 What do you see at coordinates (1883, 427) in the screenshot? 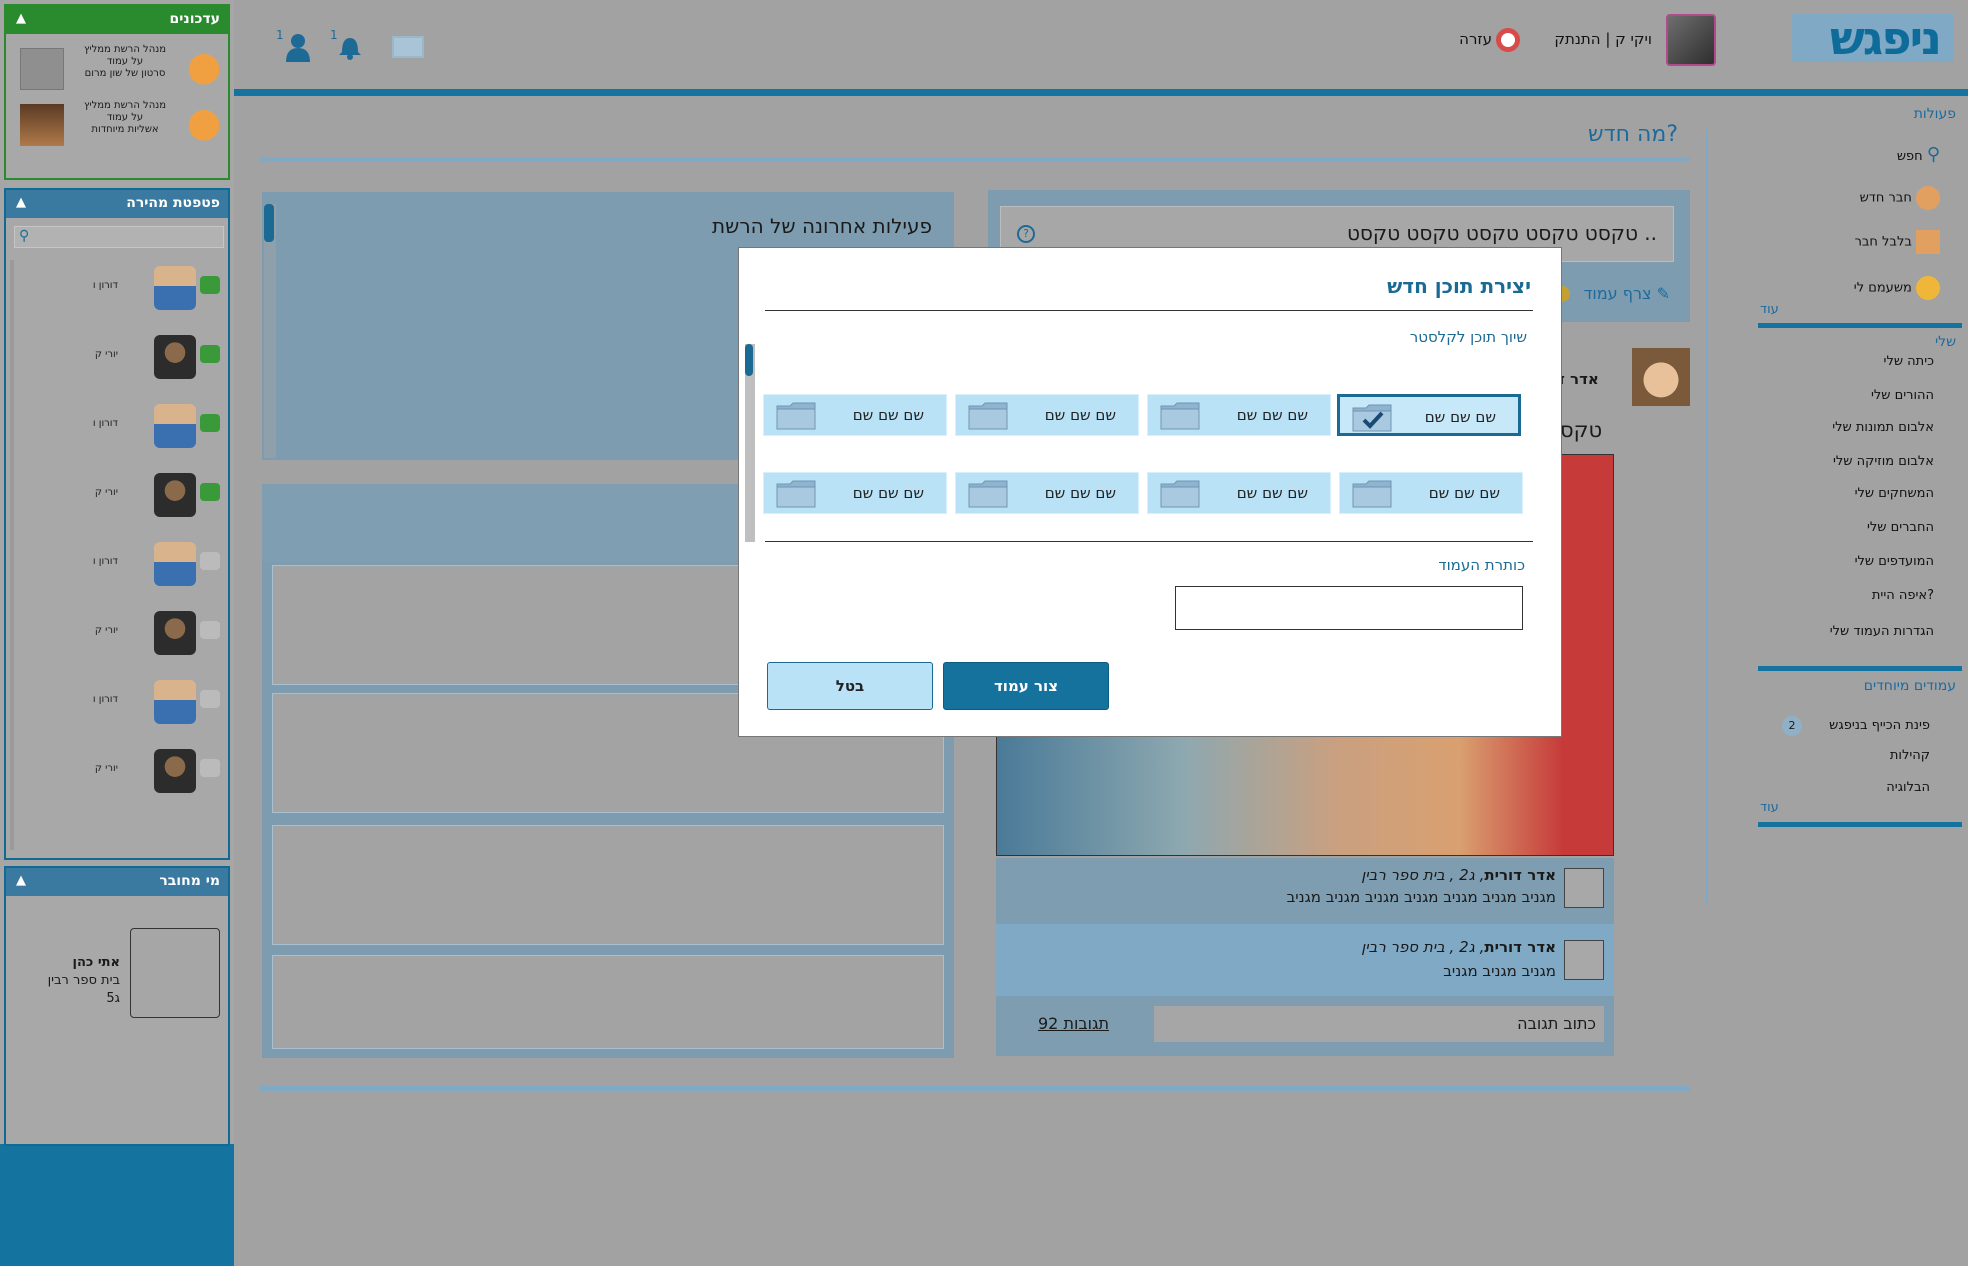
I see `nav-mine-item: אלבום תמונות שלי` at bounding box center [1883, 427].